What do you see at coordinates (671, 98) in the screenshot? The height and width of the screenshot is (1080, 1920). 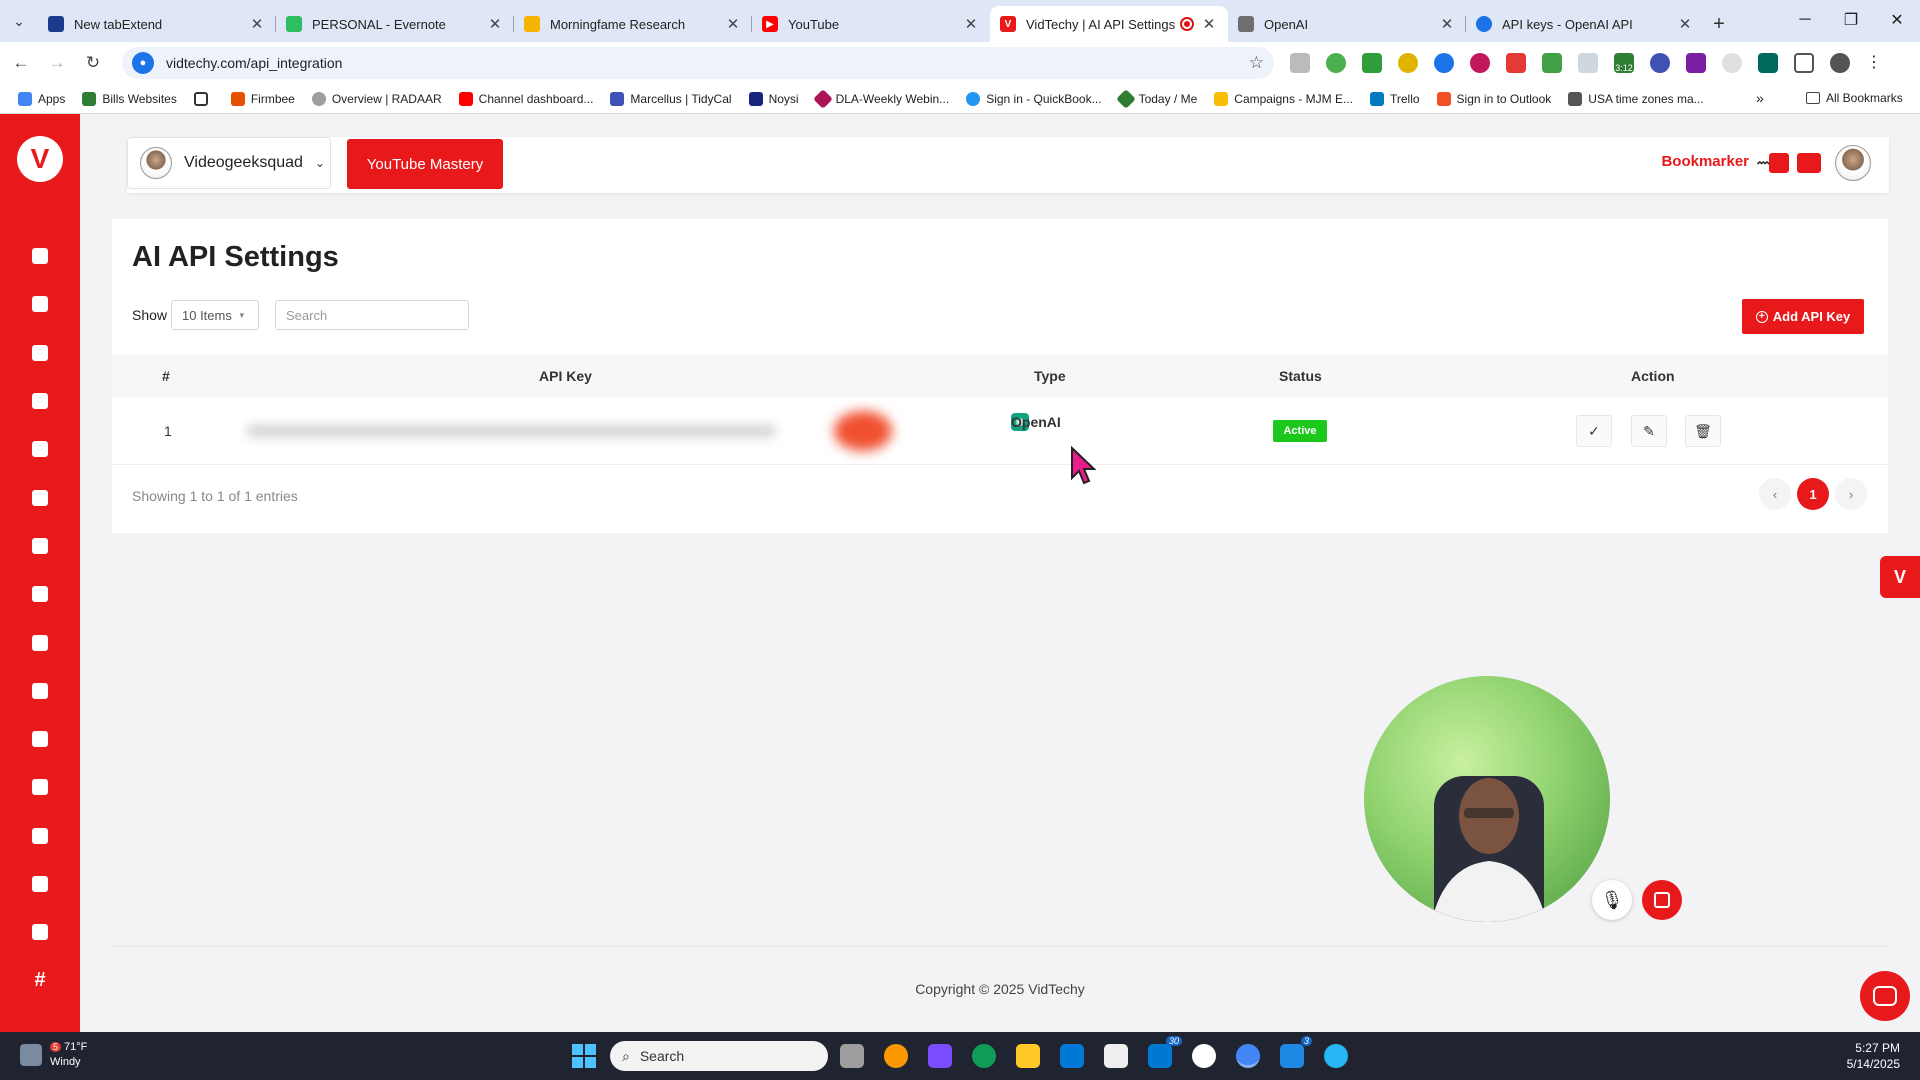 I see `bookmark-tidycal: Marcellus | TidyCal` at bounding box center [671, 98].